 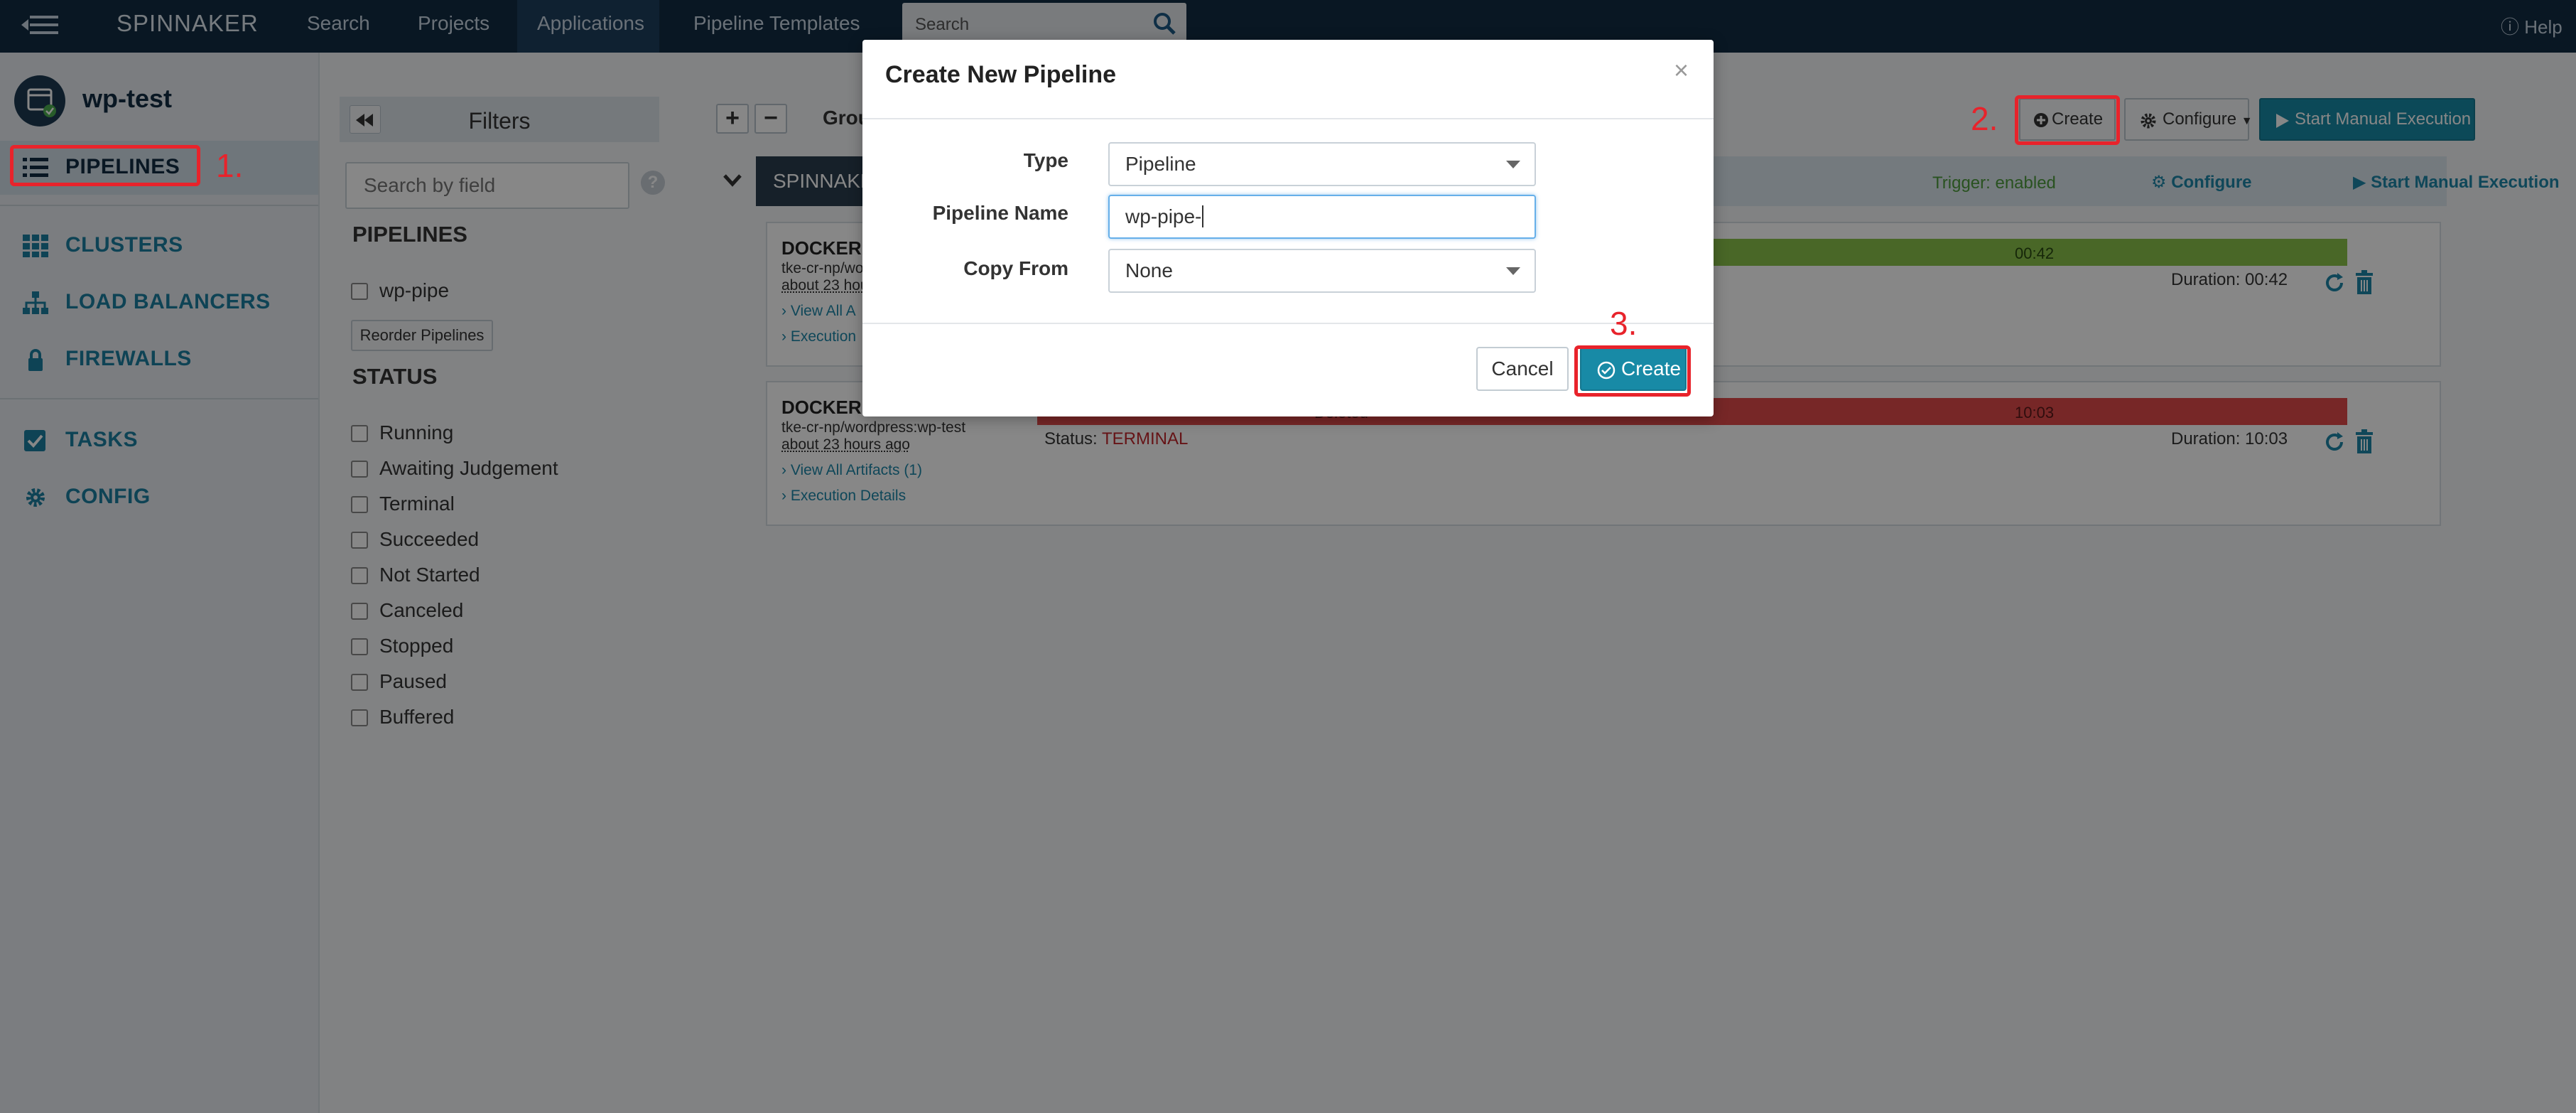 What do you see at coordinates (1522, 369) in the screenshot?
I see `cancel-button: Cancel` at bounding box center [1522, 369].